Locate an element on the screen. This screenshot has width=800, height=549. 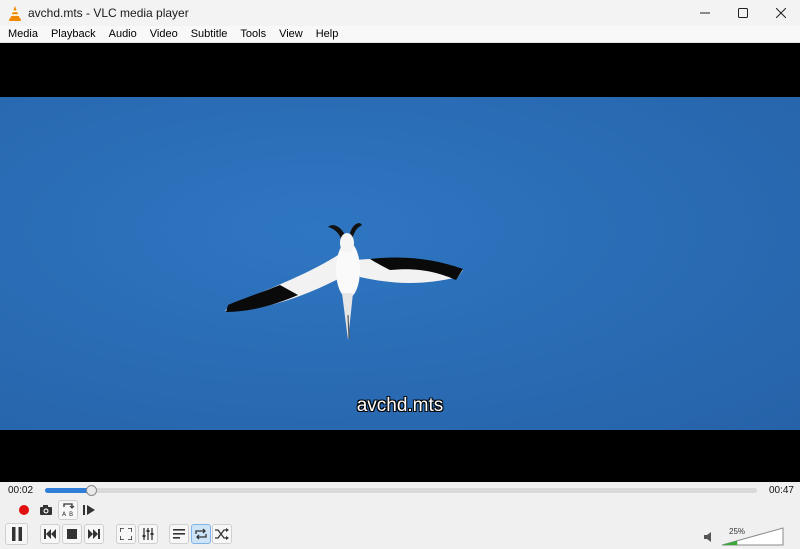
next-button is located at coordinates (94, 534).